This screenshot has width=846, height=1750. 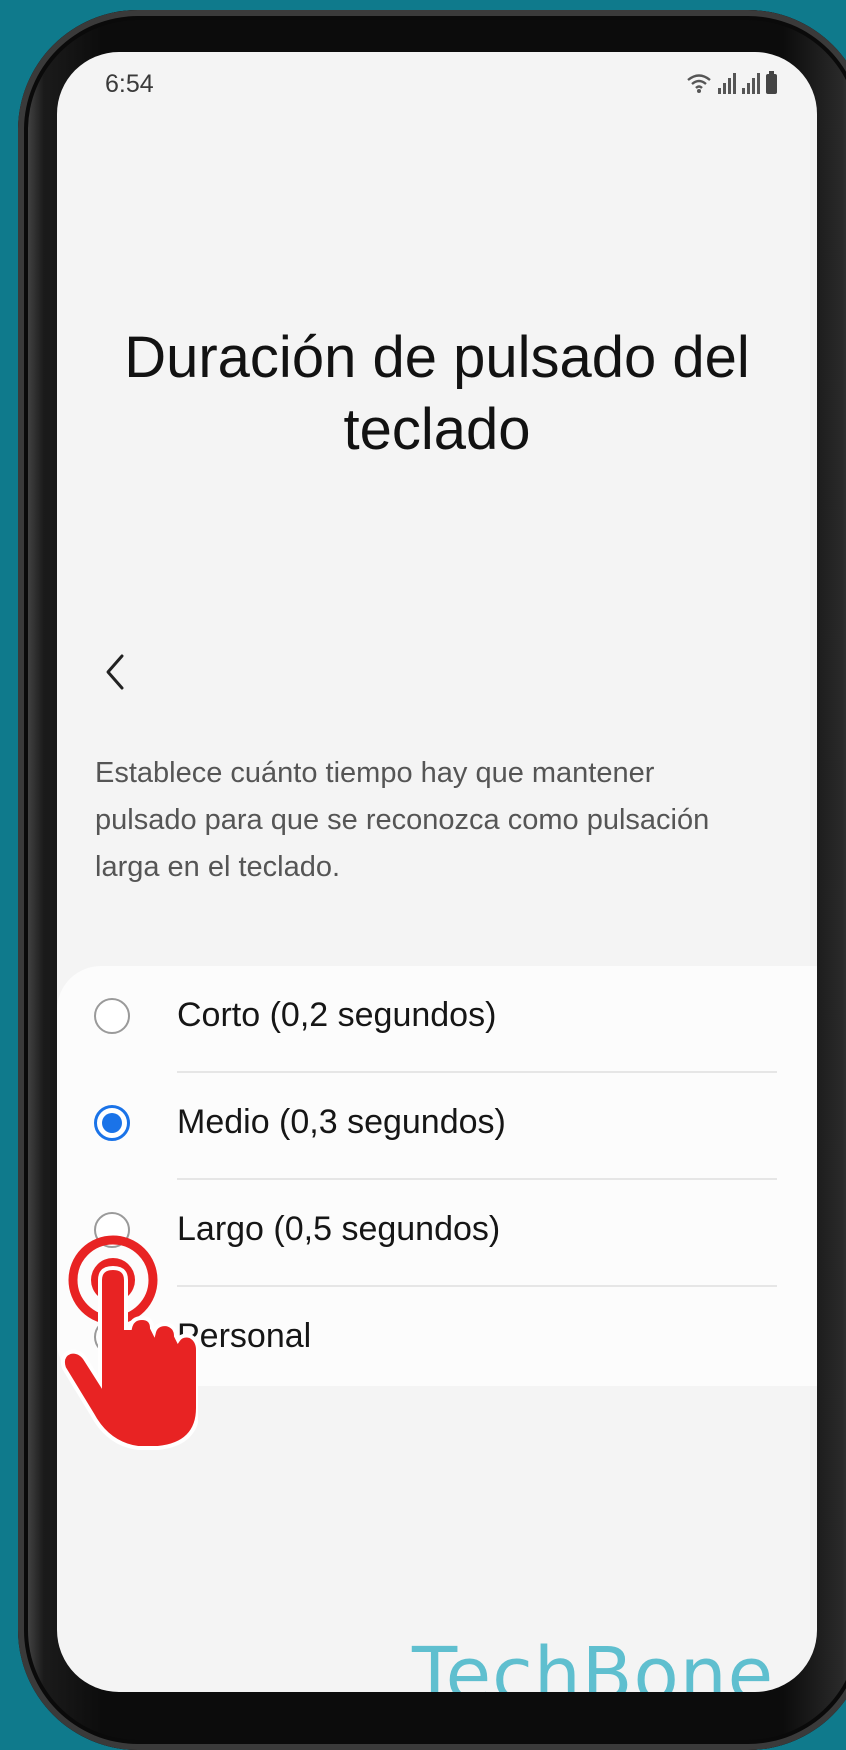 I want to click on option-medio: Medio (0,3 segundos), so click(x=437, y=1126).